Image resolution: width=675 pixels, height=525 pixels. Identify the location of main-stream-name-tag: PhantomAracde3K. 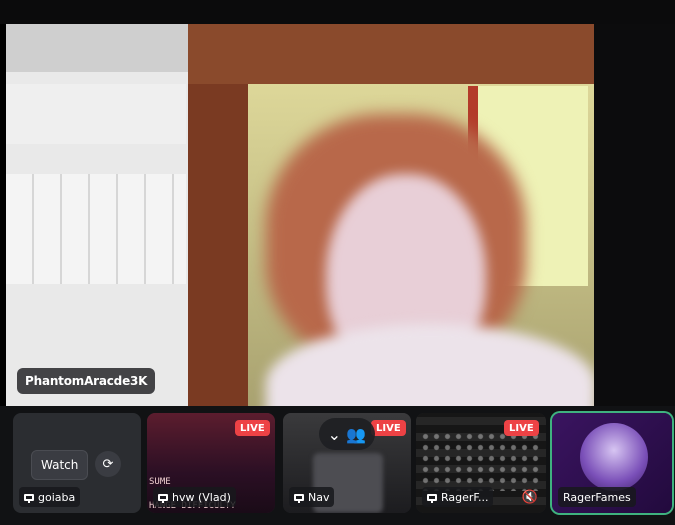
(86, 381).